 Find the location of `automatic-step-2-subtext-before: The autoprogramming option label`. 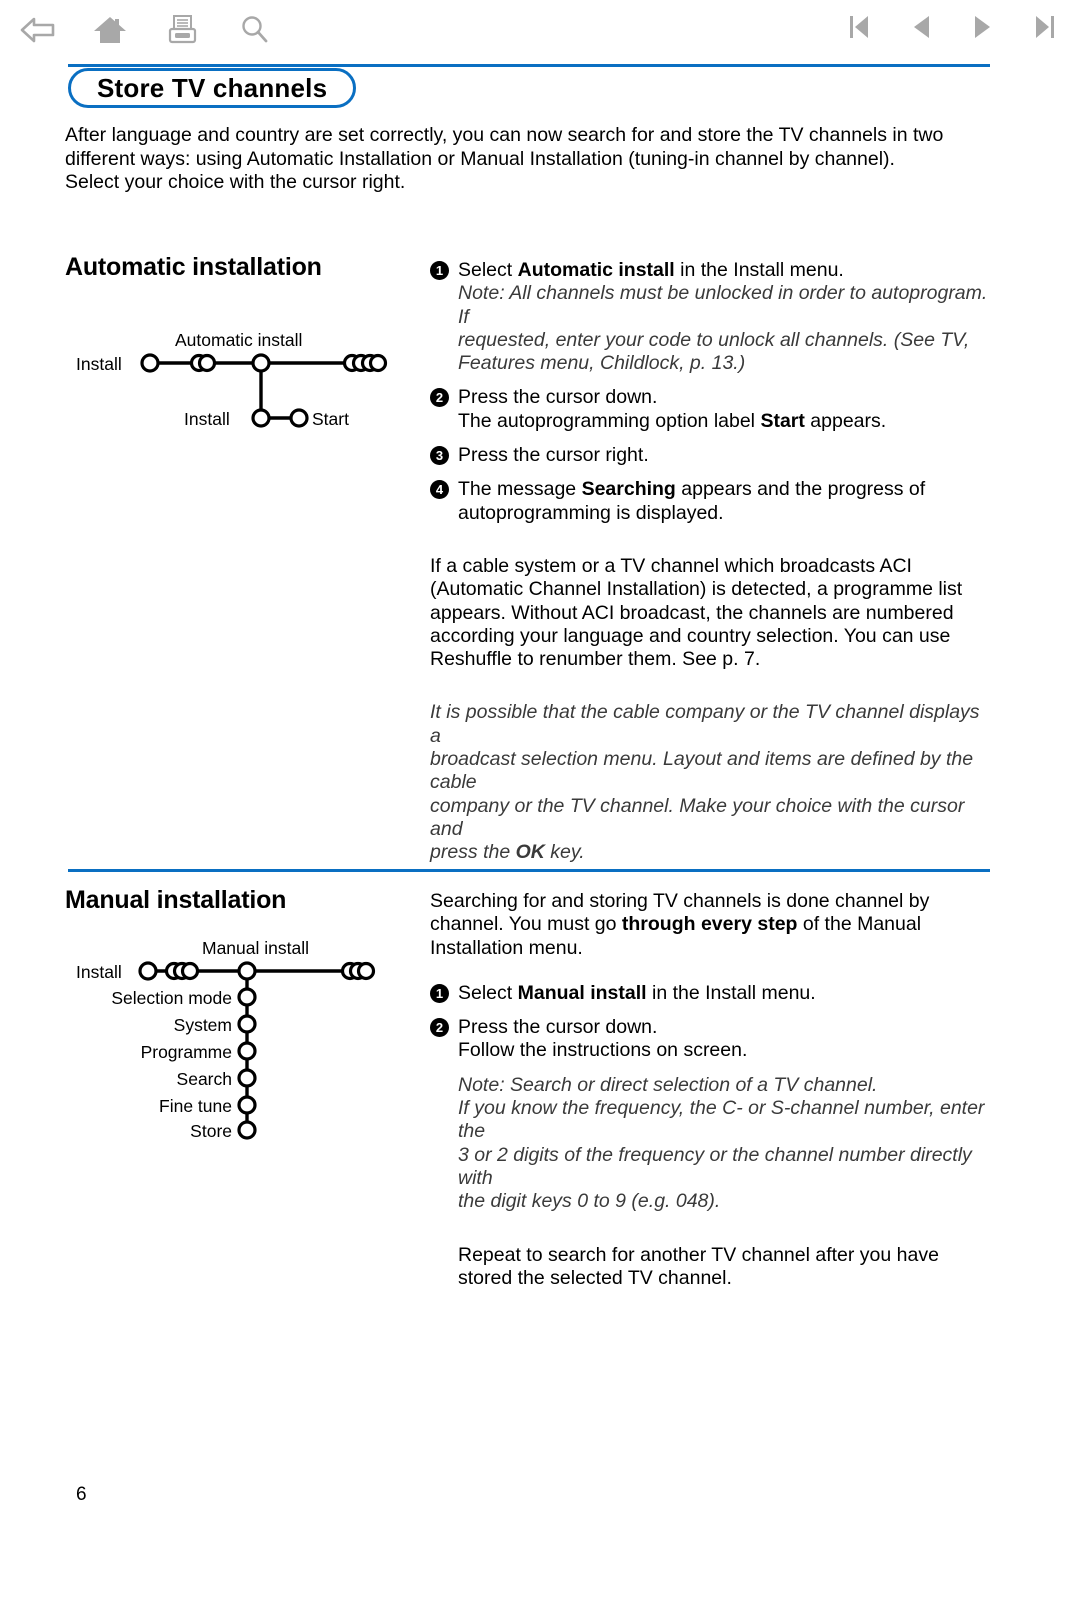

automatic-step-2-subtext-before: The autoprogramming option label is located at coordinates (609, 420).